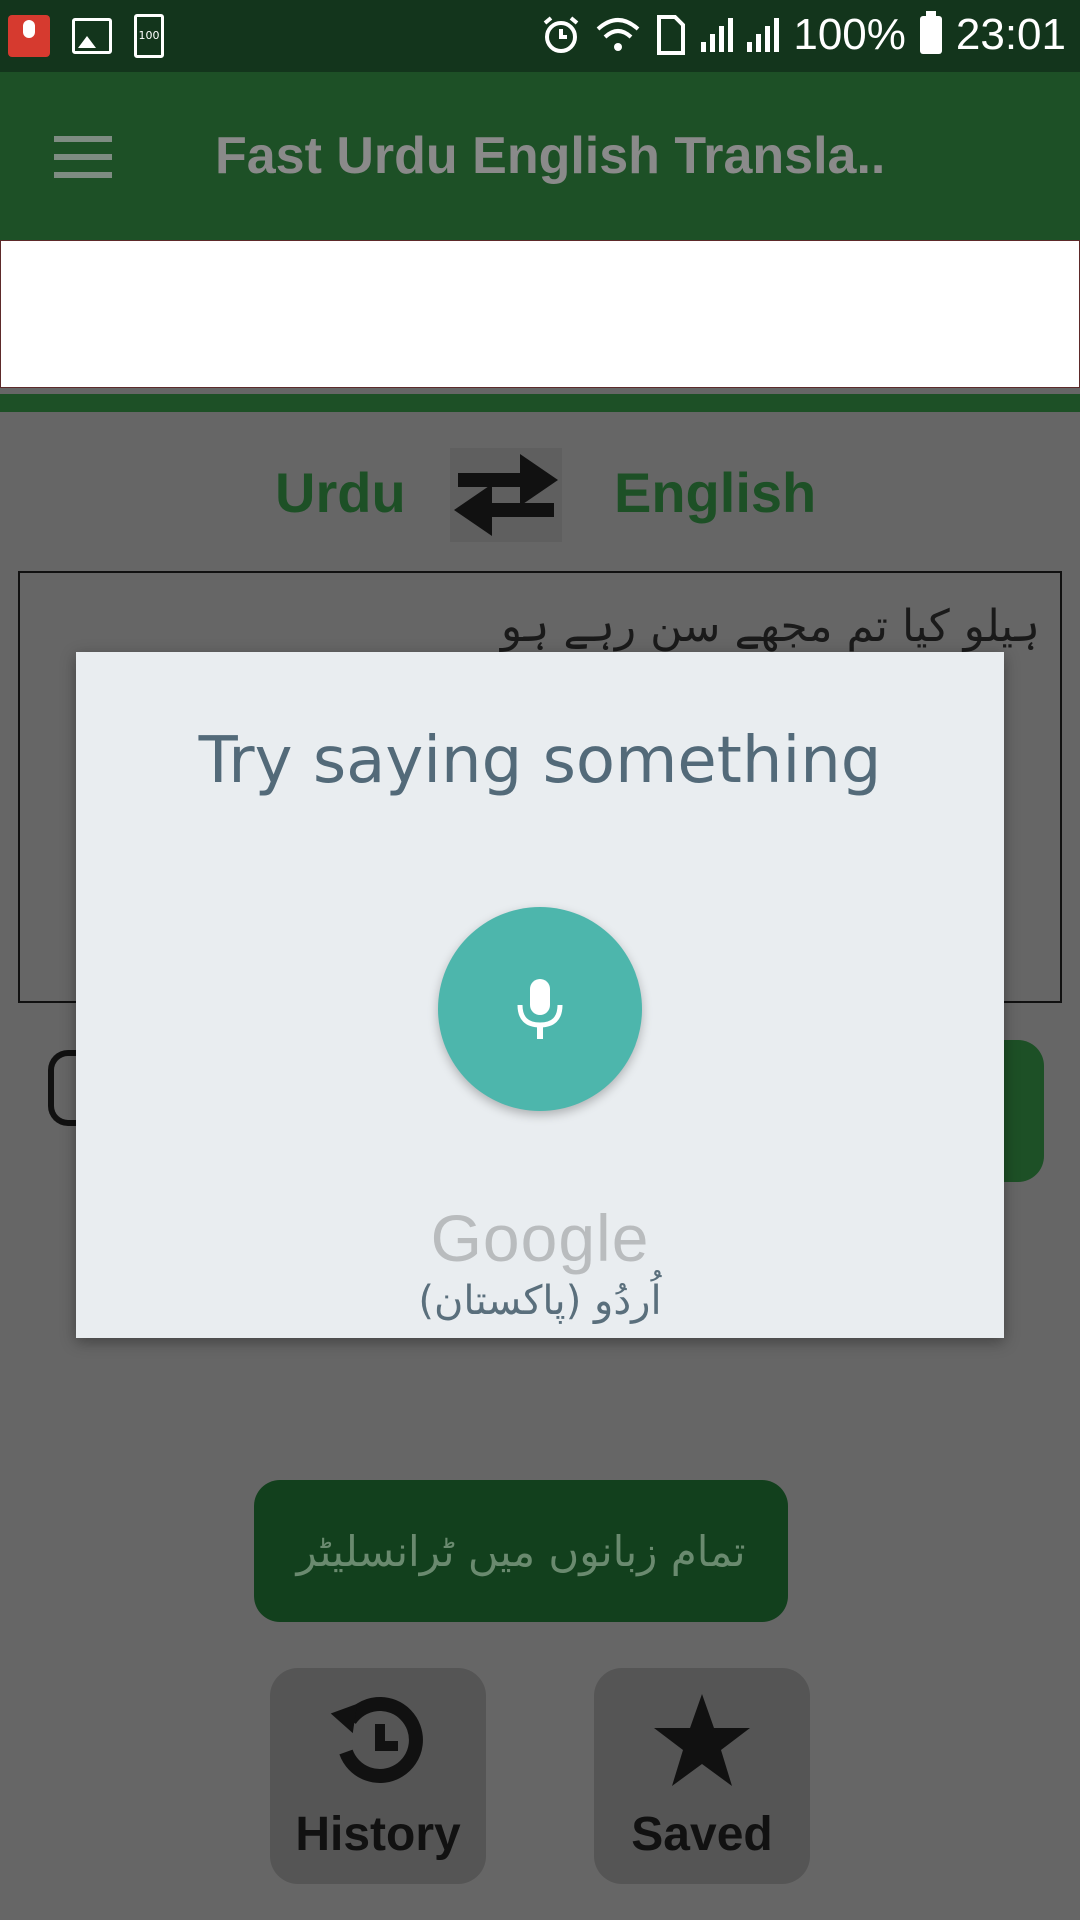 The height and width of the screenshot is (1920, 1080). What do you see at coordinates (618, 34) in the screenshot?
I see `wifi-icon` at bounding box center [618, 34].